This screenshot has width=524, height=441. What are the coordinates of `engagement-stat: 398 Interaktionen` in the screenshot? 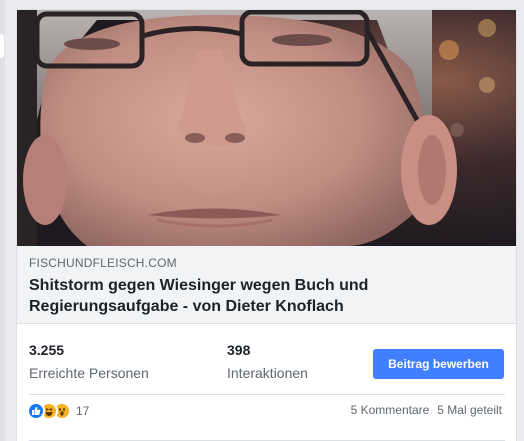 It's located at (267, 361).